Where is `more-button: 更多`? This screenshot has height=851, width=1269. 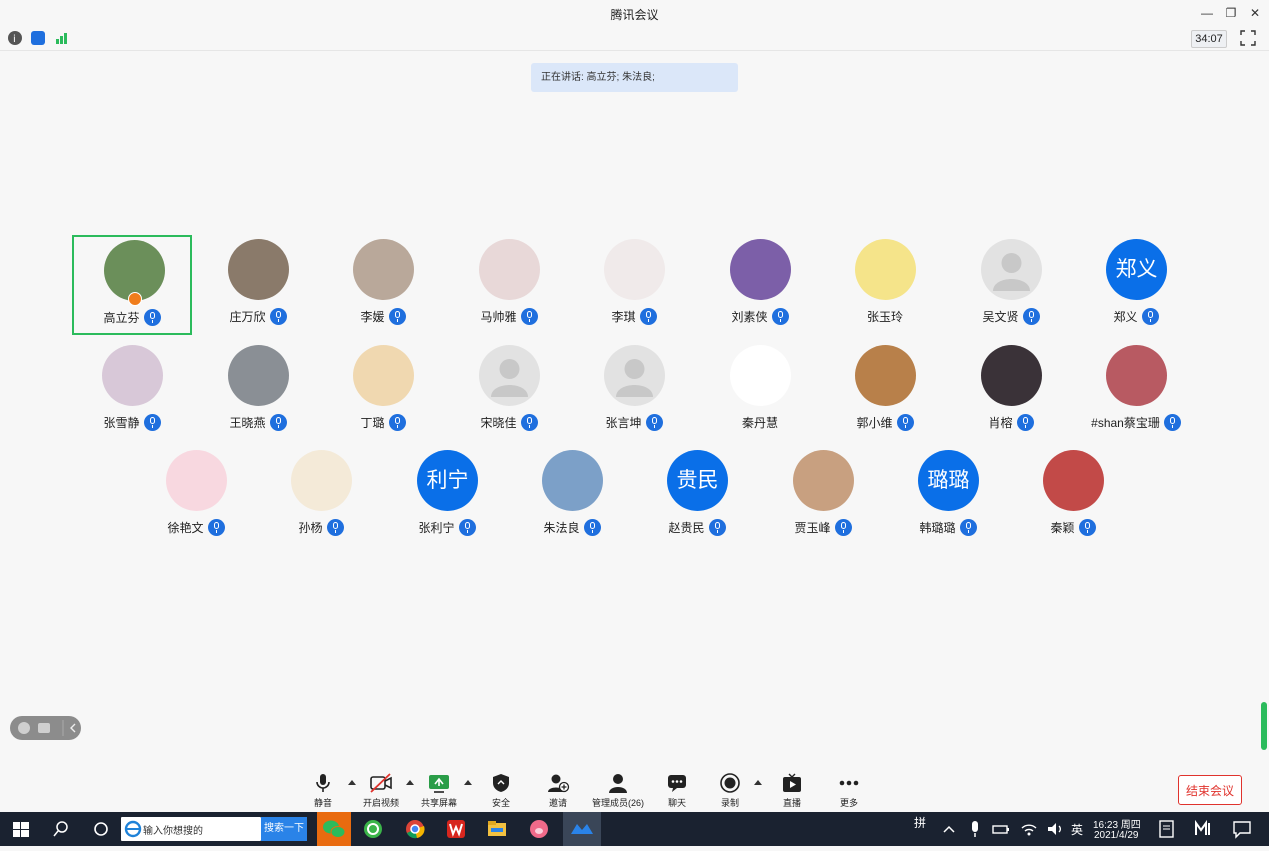
more-button: 更多 is located at coordinates (849, 790).